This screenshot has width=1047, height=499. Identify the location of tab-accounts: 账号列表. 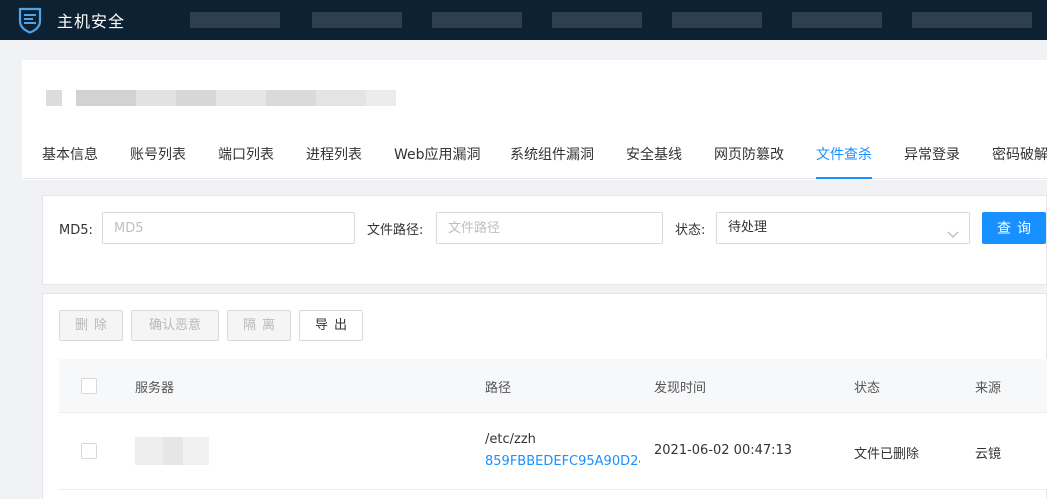
(158, 155).